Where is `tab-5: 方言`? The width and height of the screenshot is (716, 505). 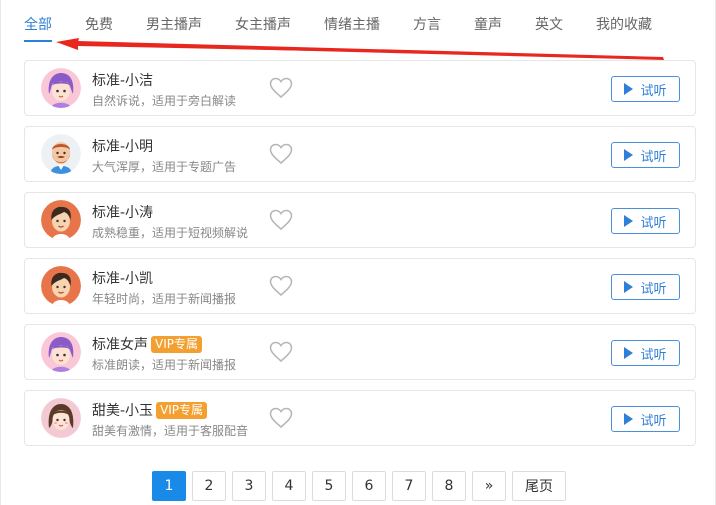
tab-5: 方言 is located at coordinates (427, 28).